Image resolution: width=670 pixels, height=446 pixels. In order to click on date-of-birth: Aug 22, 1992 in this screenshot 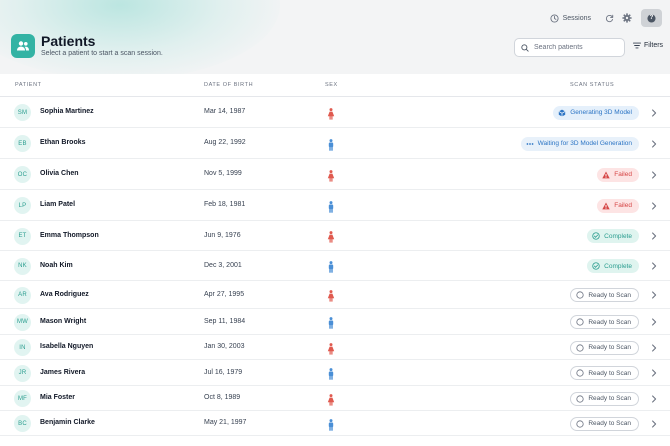, I will do `click(225, 142)`.